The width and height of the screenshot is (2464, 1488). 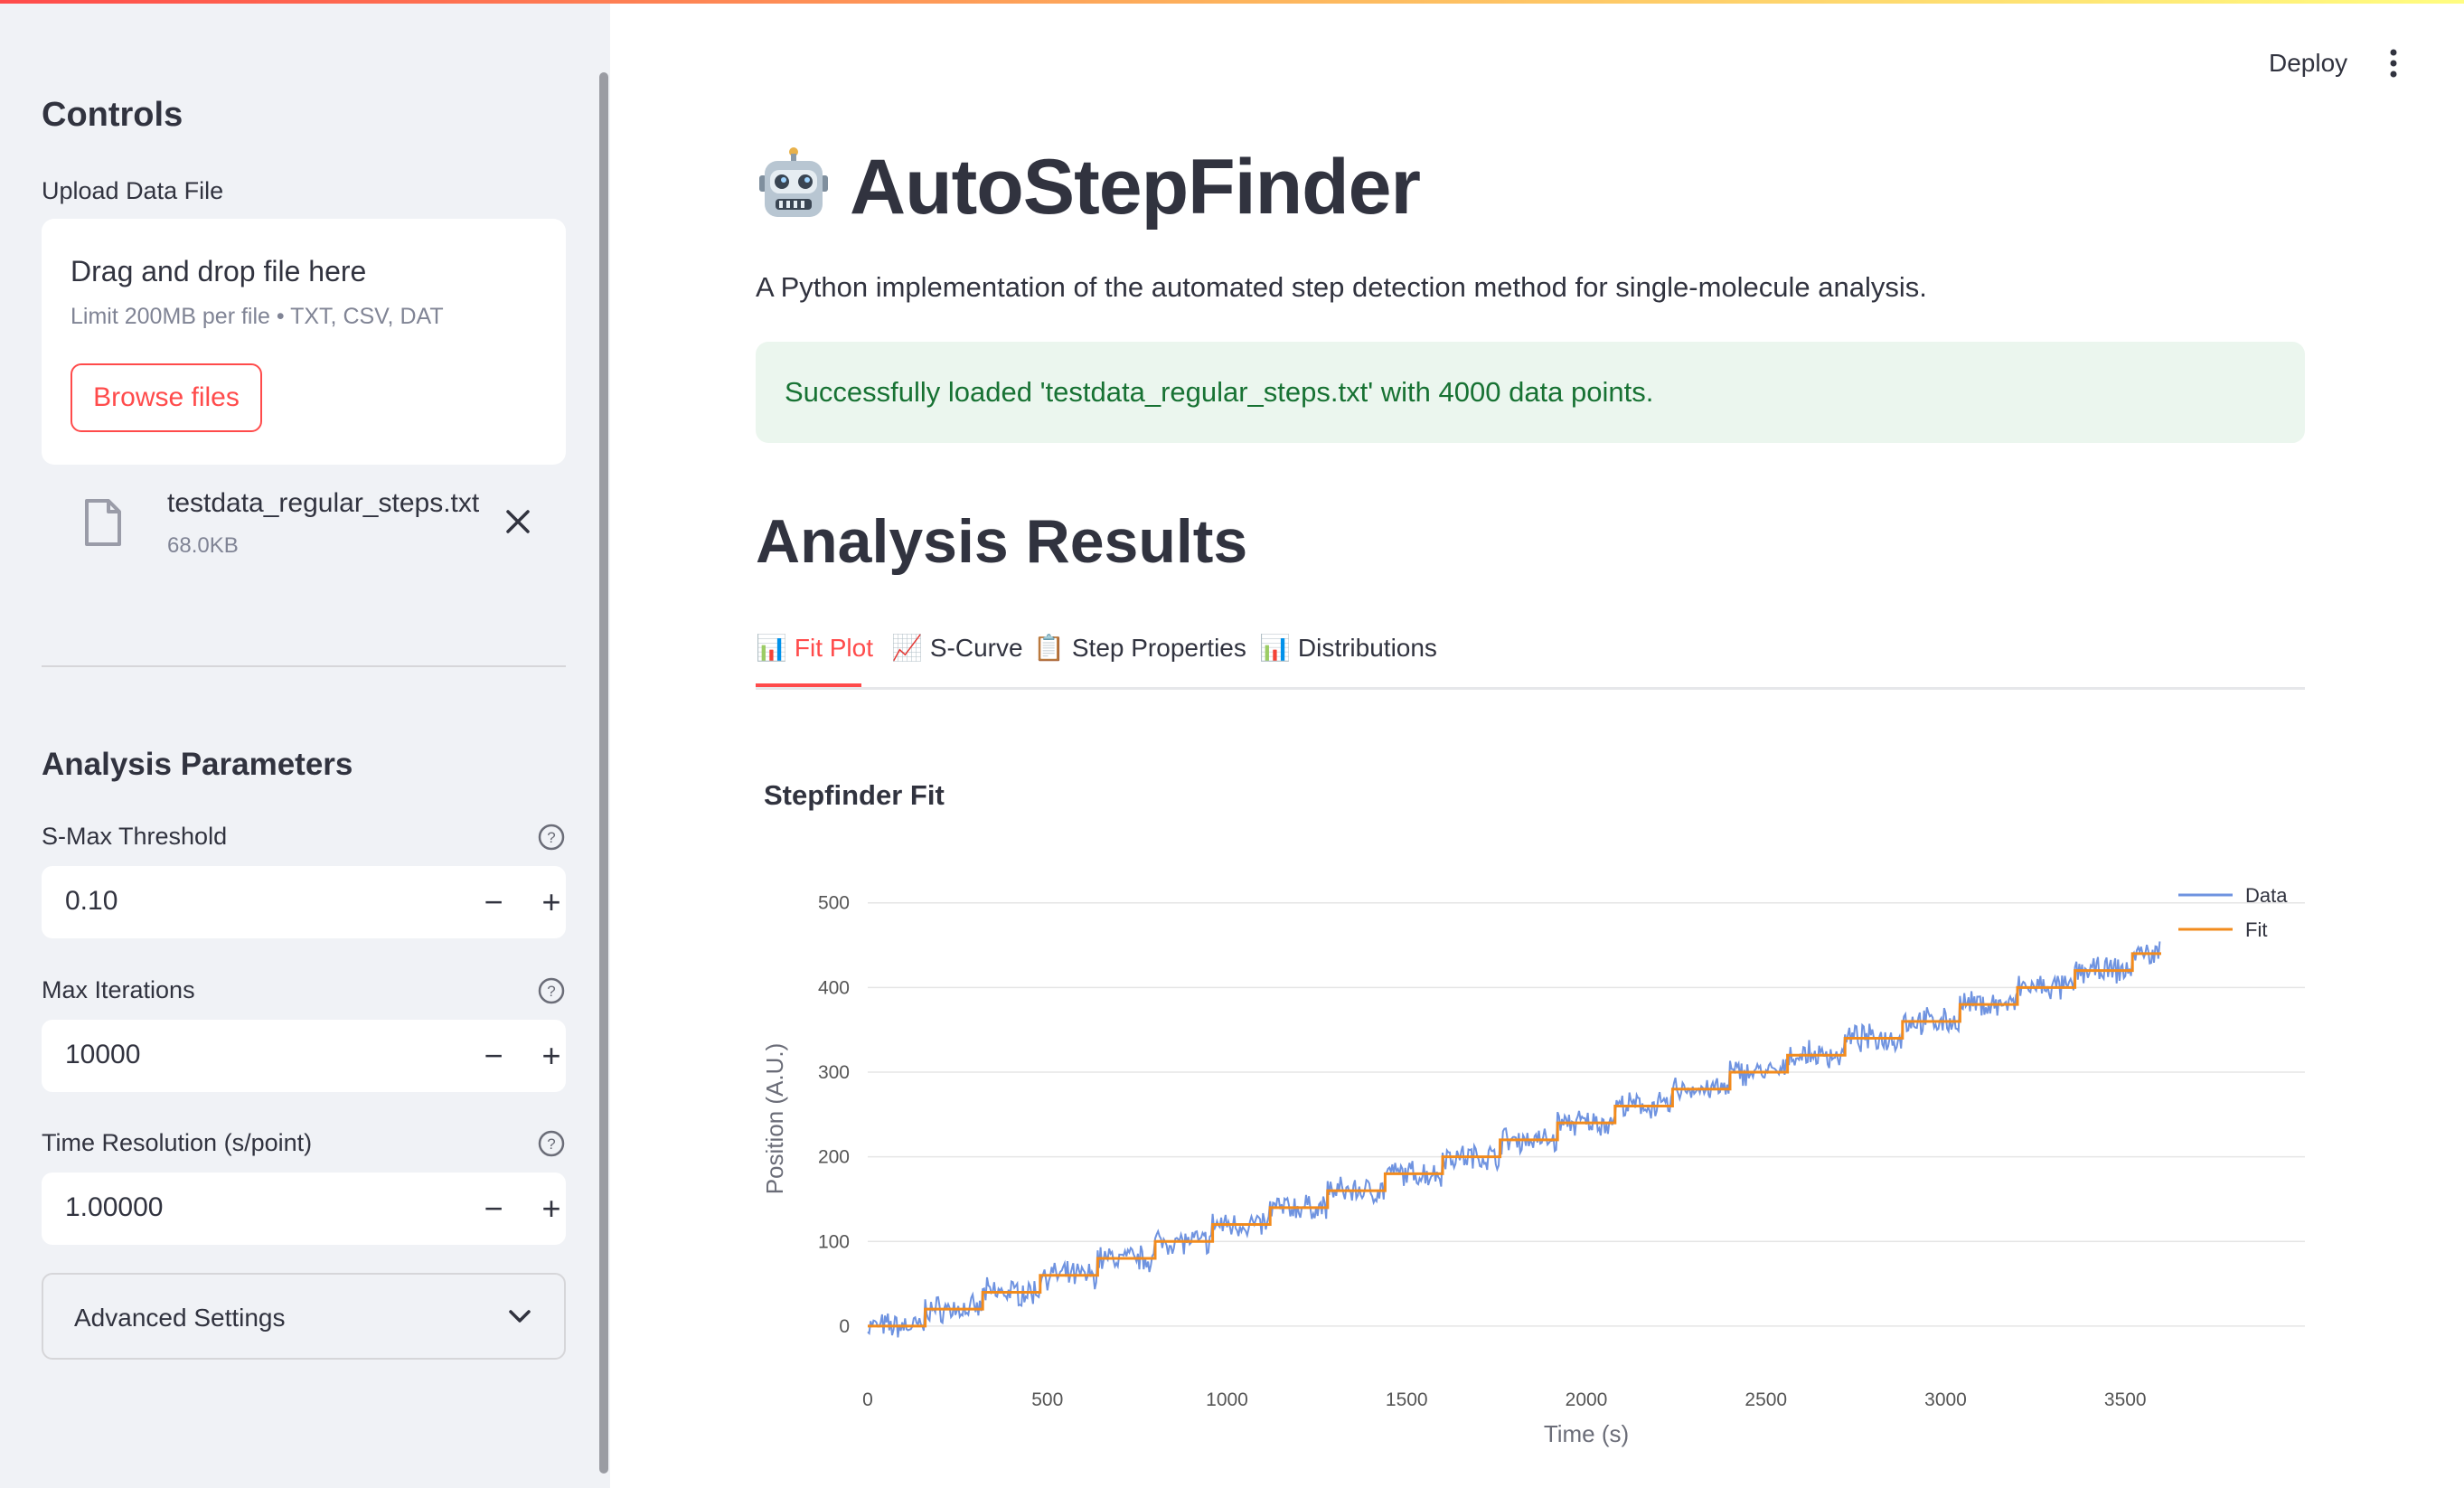 What do you see at coordinates (304, 1316) in the screenshot?
I see `advanced-settings-expander: Advanced Settings` at bounding box center [304, 1316].